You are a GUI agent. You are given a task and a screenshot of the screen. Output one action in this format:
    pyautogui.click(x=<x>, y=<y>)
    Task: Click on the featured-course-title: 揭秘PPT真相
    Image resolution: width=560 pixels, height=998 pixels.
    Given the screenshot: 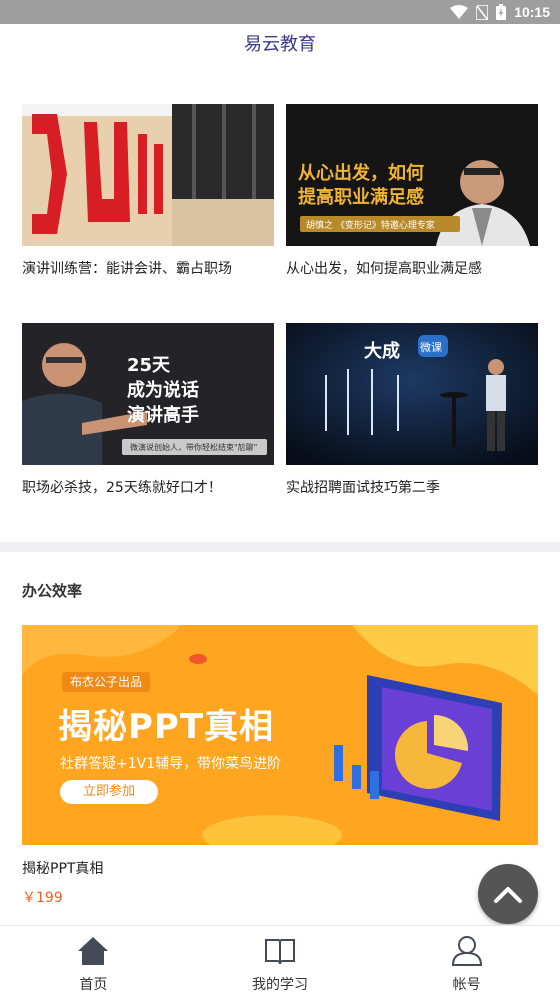 What is the action you would take?
    pyautogui.click(x=62, y=868)
    